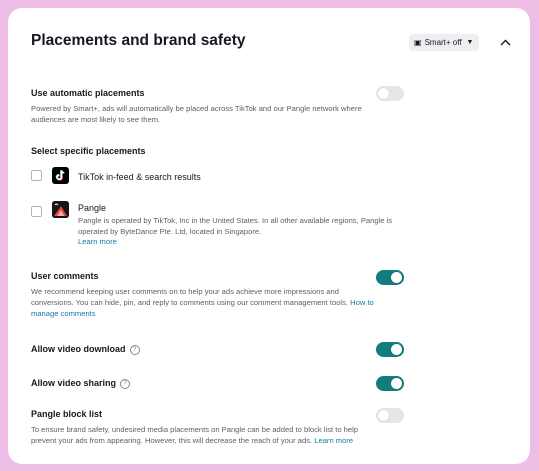 This screenshot has width=539, height=471. What do you see at coordinates (138, 40) in the screenshot?
I see `card-title: Placements and brand safety` at bounding box center [138, 40].